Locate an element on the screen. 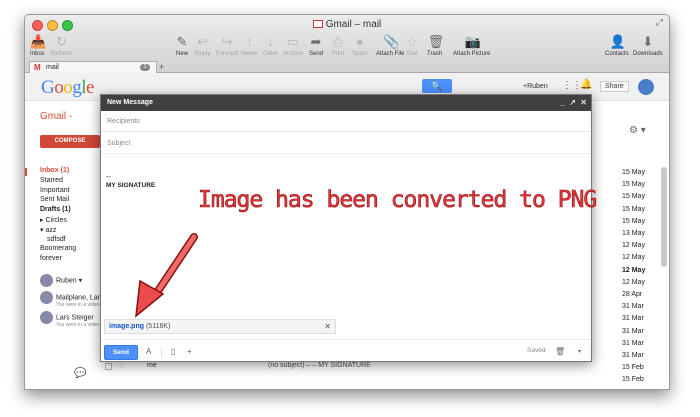 The height and width of the screenshot is (417, 700). gmail-menu-label: Gmail - is located at coordinates (56, 116).